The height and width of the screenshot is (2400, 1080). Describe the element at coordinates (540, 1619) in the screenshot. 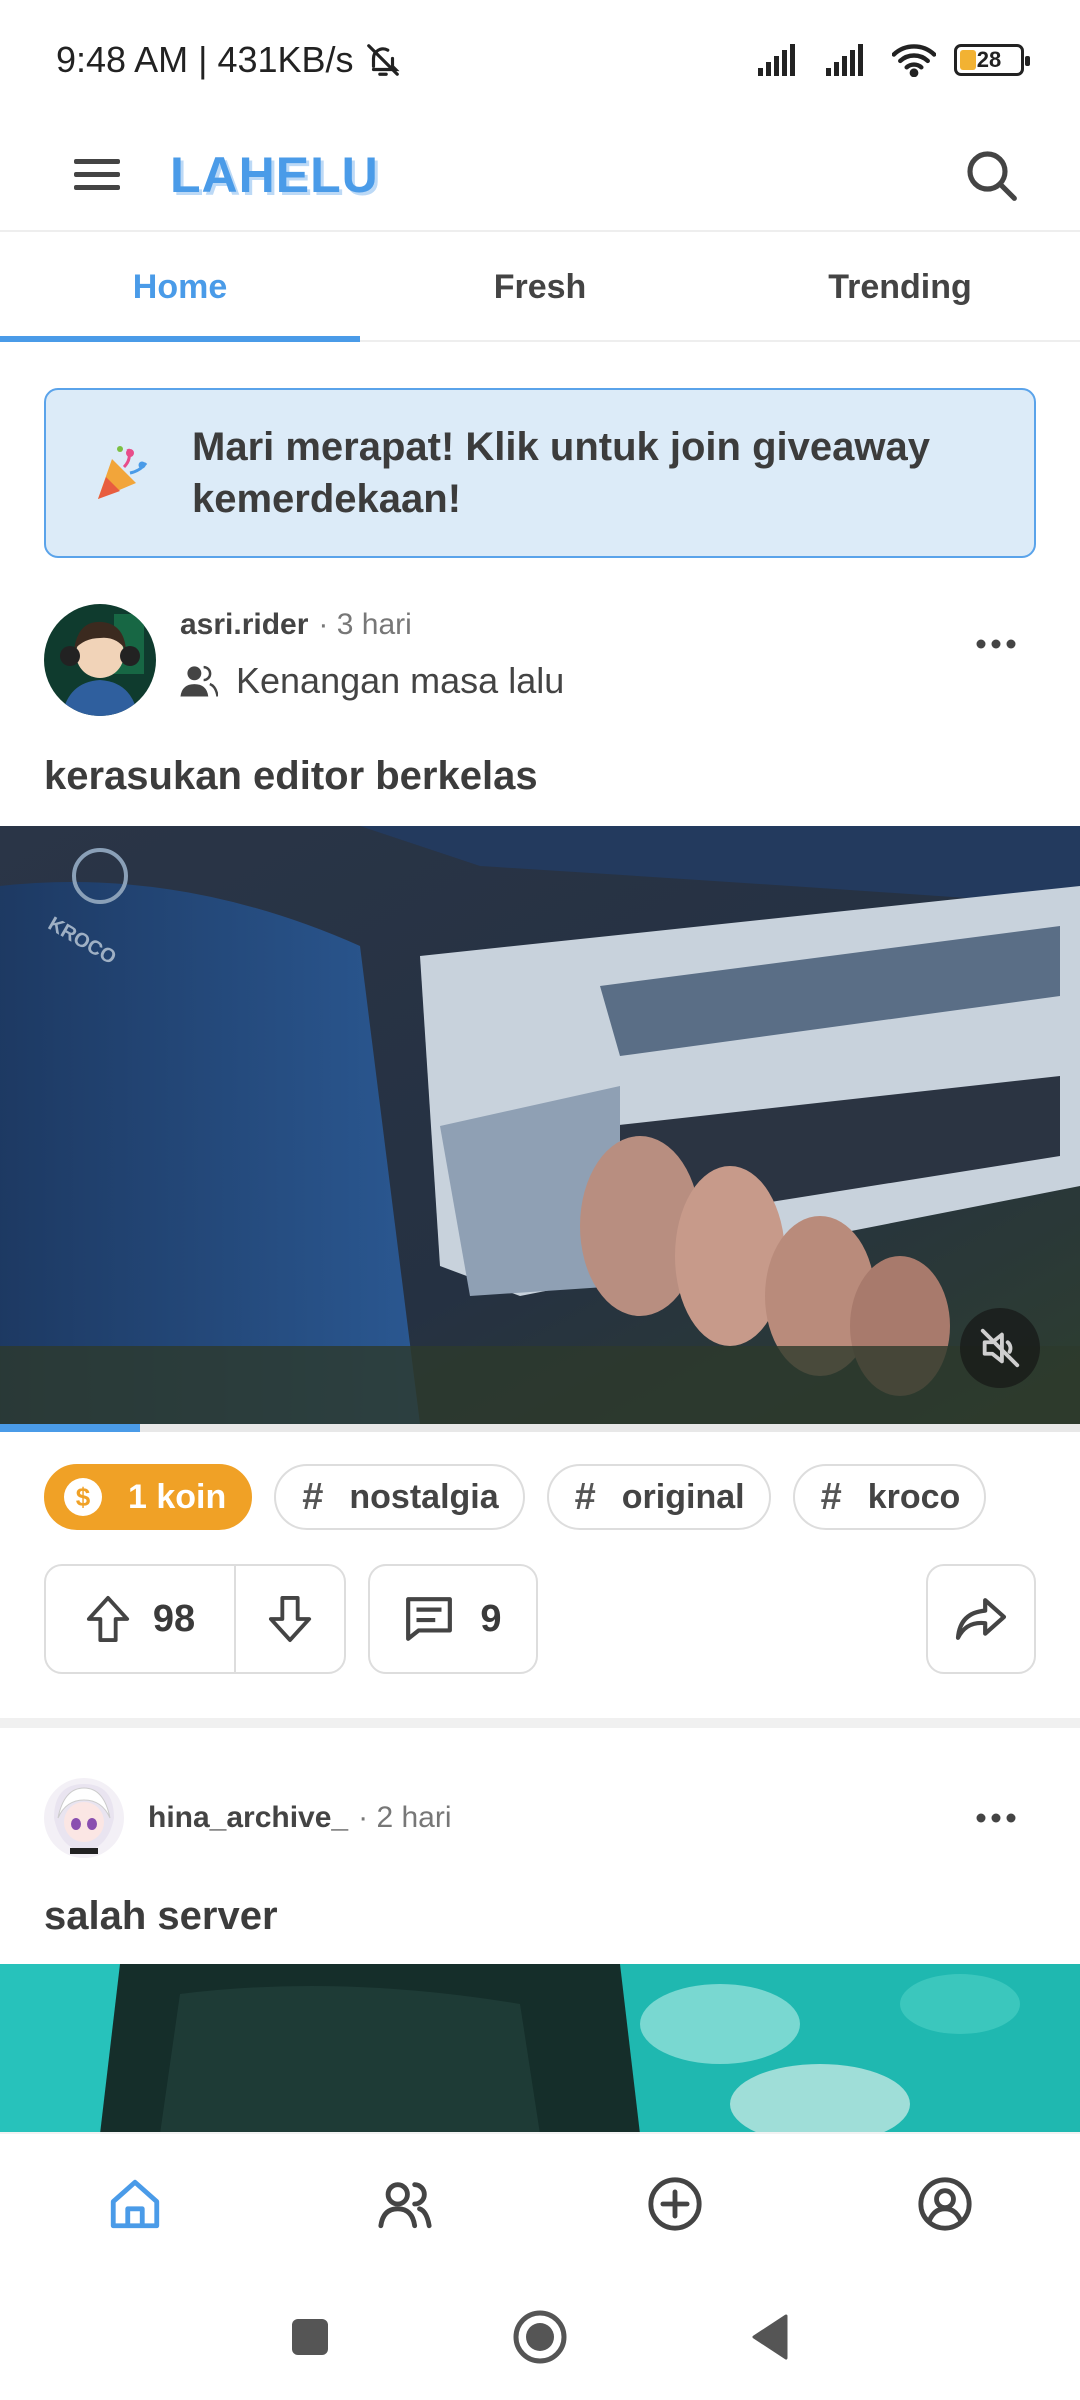

I see `post-actions: 98 9` at that location.